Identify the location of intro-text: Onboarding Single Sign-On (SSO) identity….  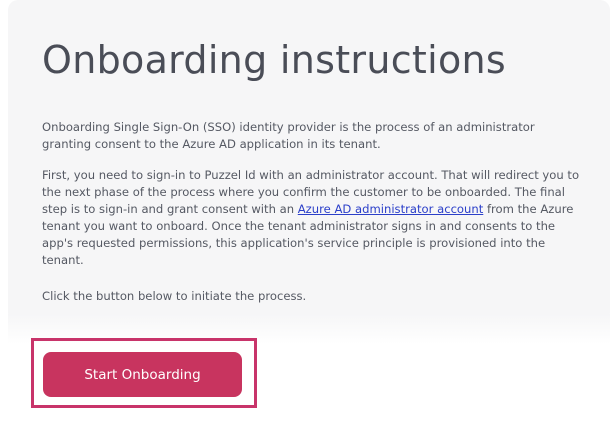
(288, 135).